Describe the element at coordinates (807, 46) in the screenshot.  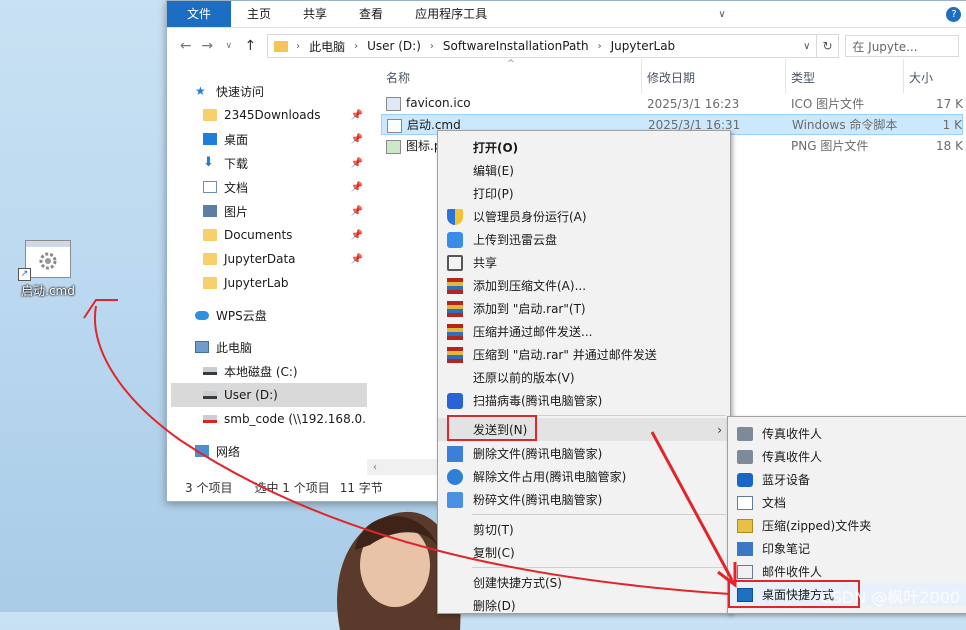
I see `address-dropdown-icon: ∨` at that location.